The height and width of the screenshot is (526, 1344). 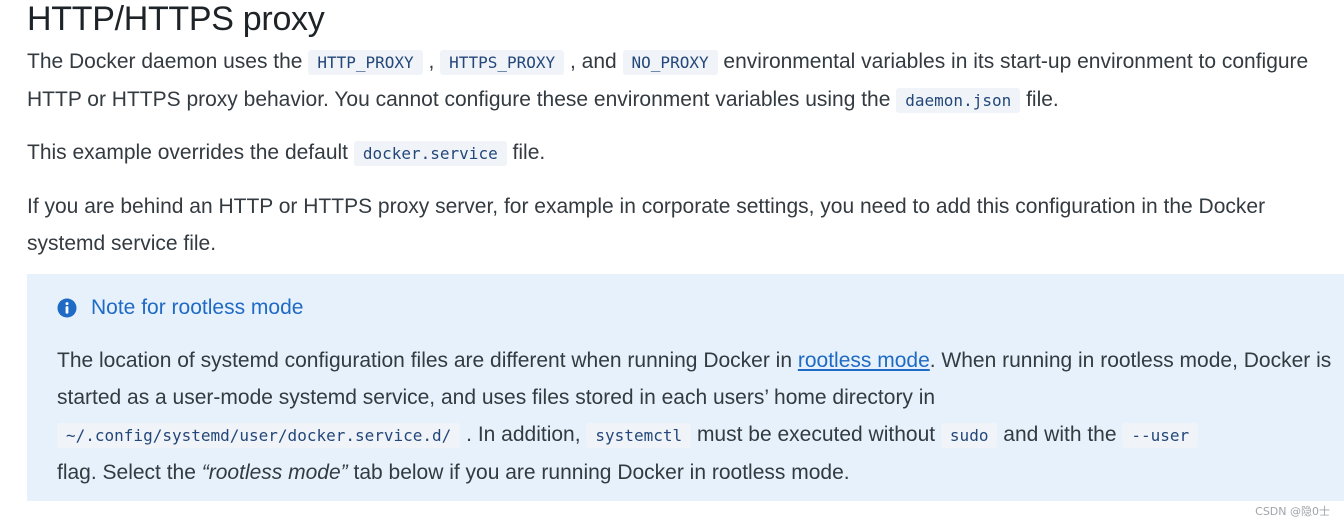 What do you see at coordinates (168, 61) in the screenshot?
I see `text: The Docker daemon uses the` at bounding box center [168, 61].